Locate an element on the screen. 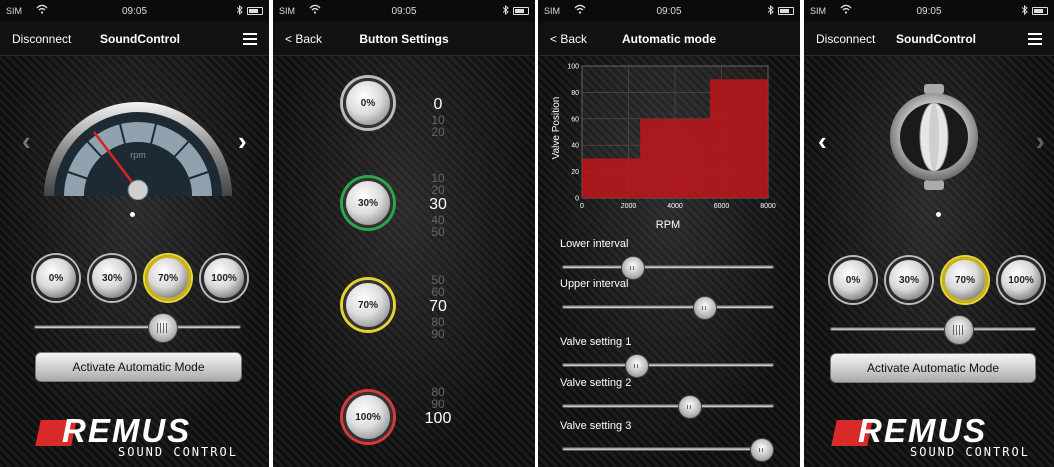  x-tick-label: 0 is located at coordinates (582, 206).